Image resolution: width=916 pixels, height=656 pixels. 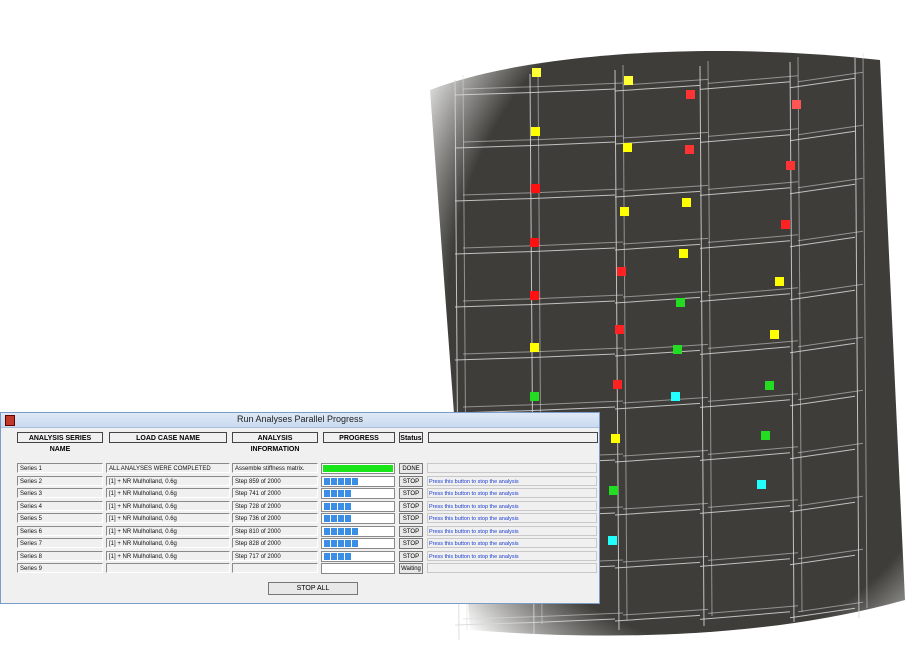 What do you see at coordinates (60, 543) in the screenshot?
I see `series-name-cell: Series 7` at bounding box center [60, 543].